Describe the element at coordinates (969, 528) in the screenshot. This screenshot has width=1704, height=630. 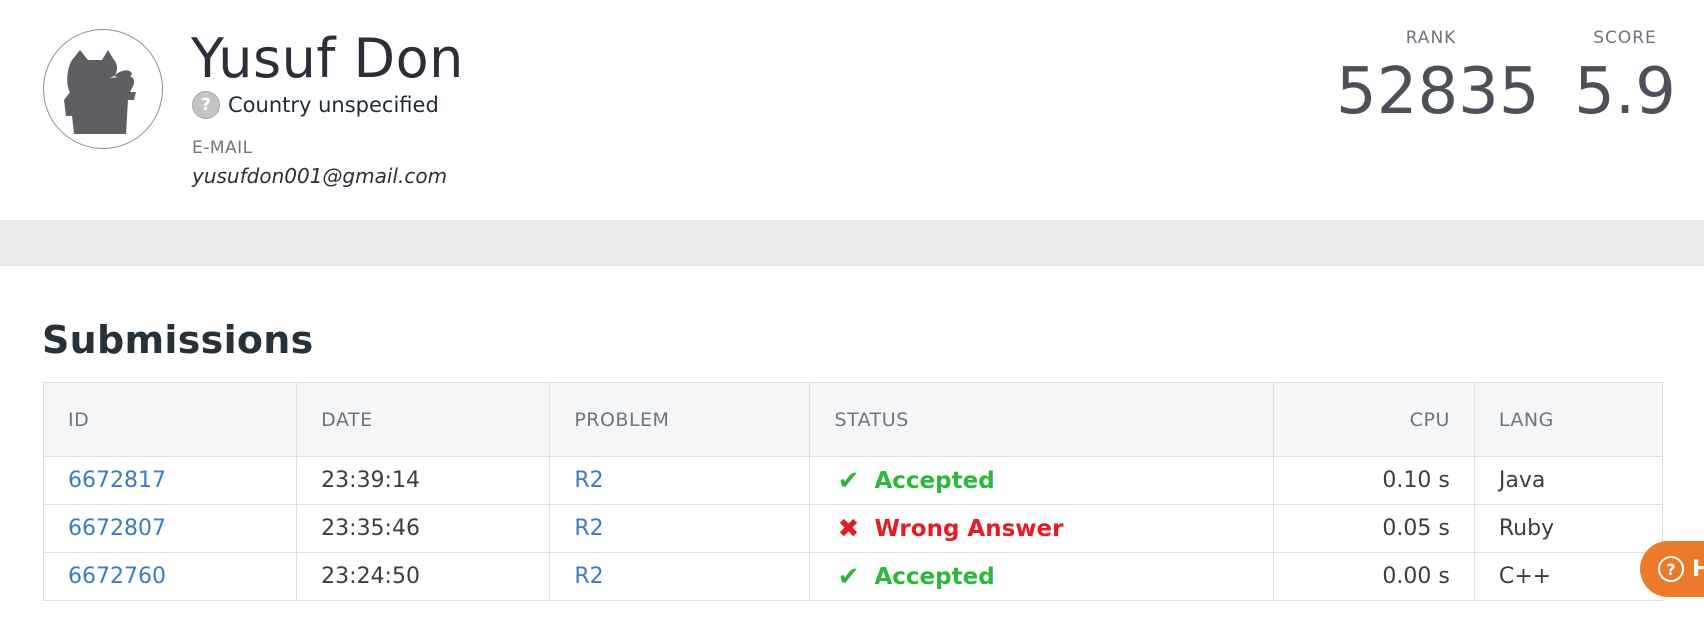
I see `status-text: Wrong Answer` at that location.